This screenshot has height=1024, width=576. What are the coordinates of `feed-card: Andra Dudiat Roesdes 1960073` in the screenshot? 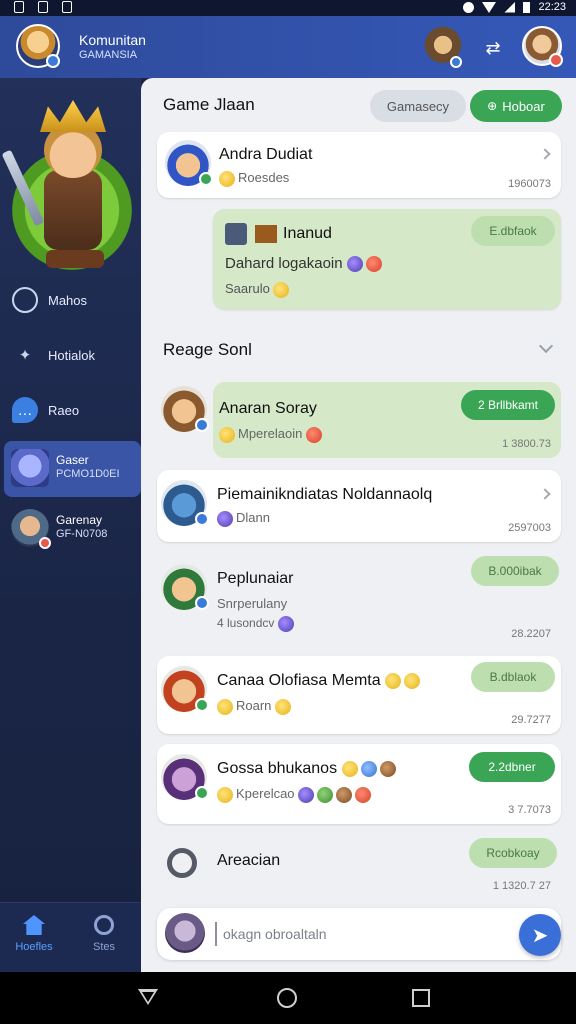 It's located at (359, 165).